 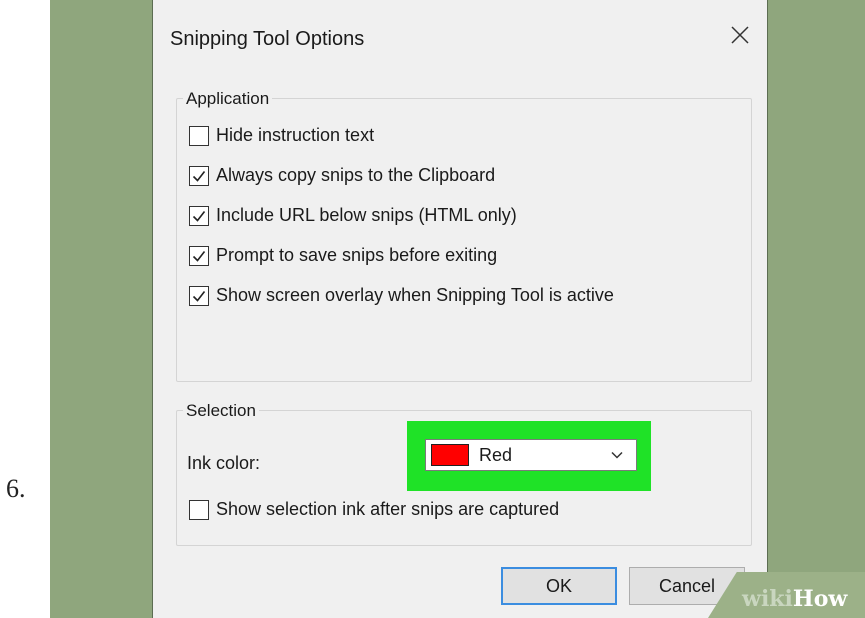 I want to click on prompt-save-option: Prompt to save snips before exiting, so click(x=343, y=255).